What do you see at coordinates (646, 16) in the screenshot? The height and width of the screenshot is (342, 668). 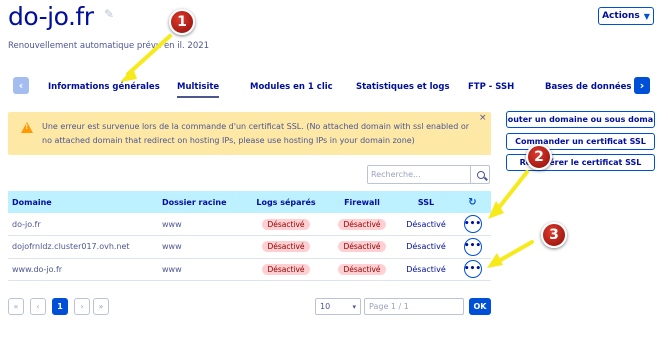 I see `chevron-down-icon: ▼` at bounding box center [646, 16].